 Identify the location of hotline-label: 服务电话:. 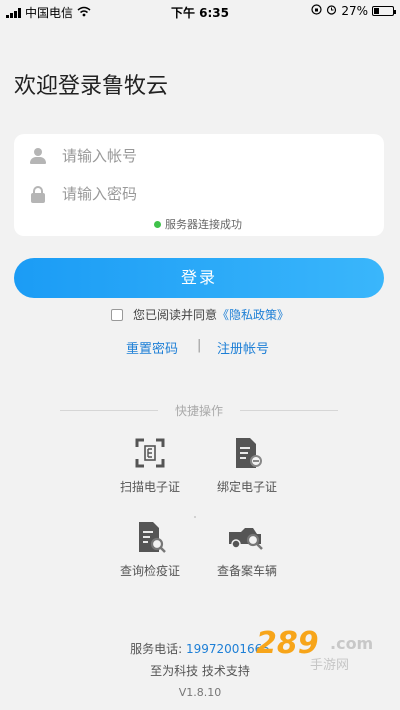
(156, 649).